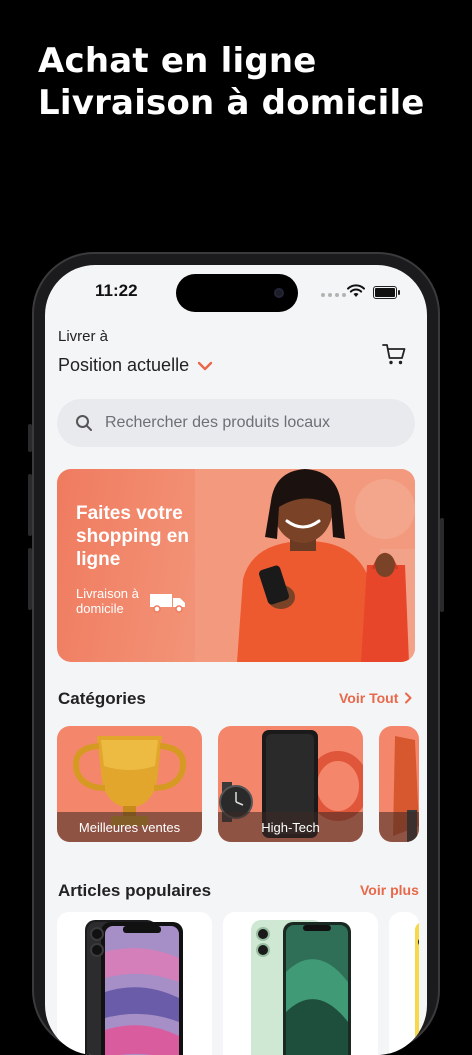  I want to click on battery-icon, so click(386, 292).